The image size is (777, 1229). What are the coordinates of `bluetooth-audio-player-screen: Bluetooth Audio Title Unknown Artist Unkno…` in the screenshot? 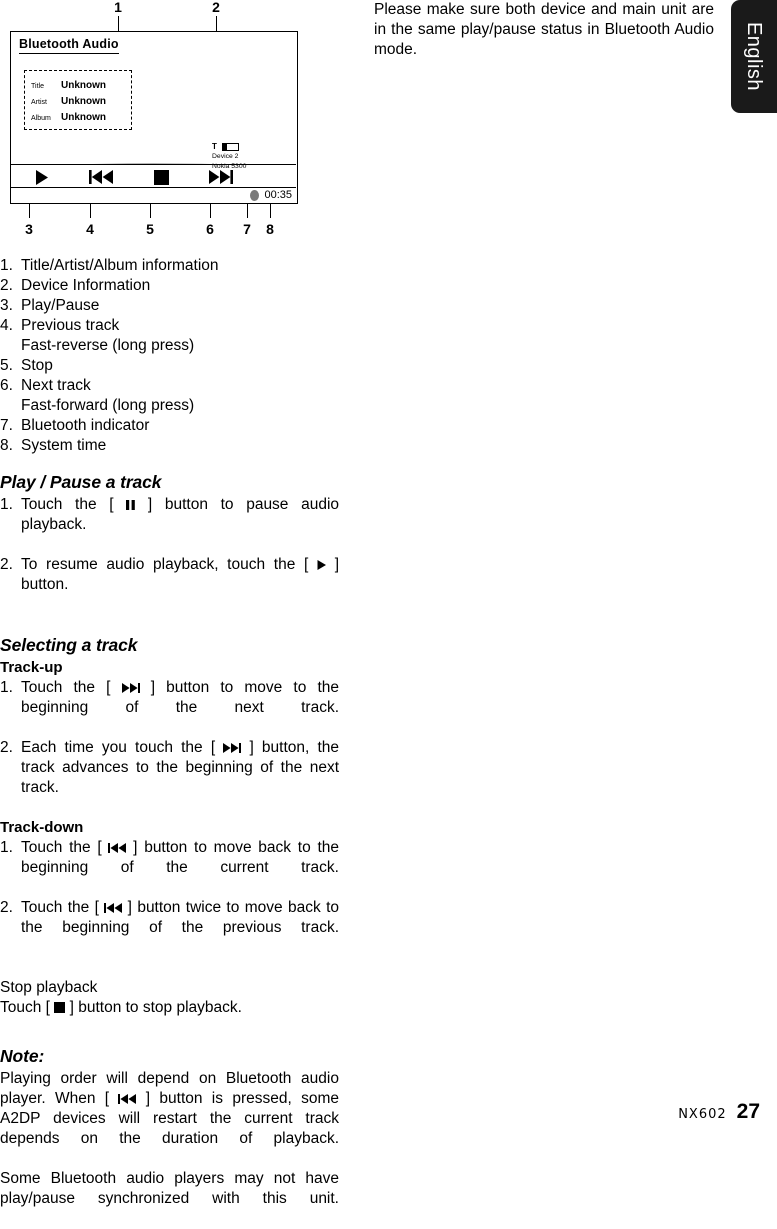 It's located at (154, 117).